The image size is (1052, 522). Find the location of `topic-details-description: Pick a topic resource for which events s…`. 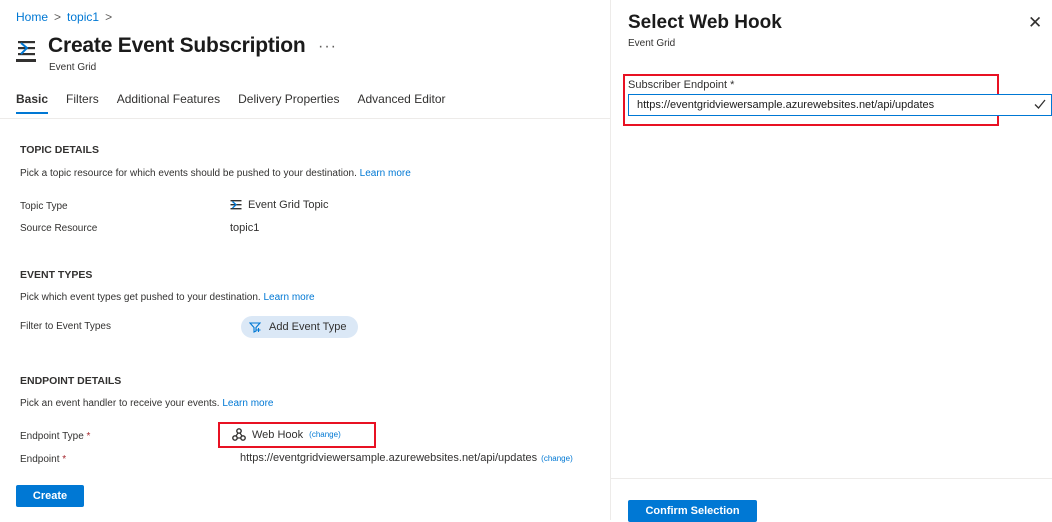

topic-details-description: Pick a topic resource for which events s… is located at coordinates (215, 173).